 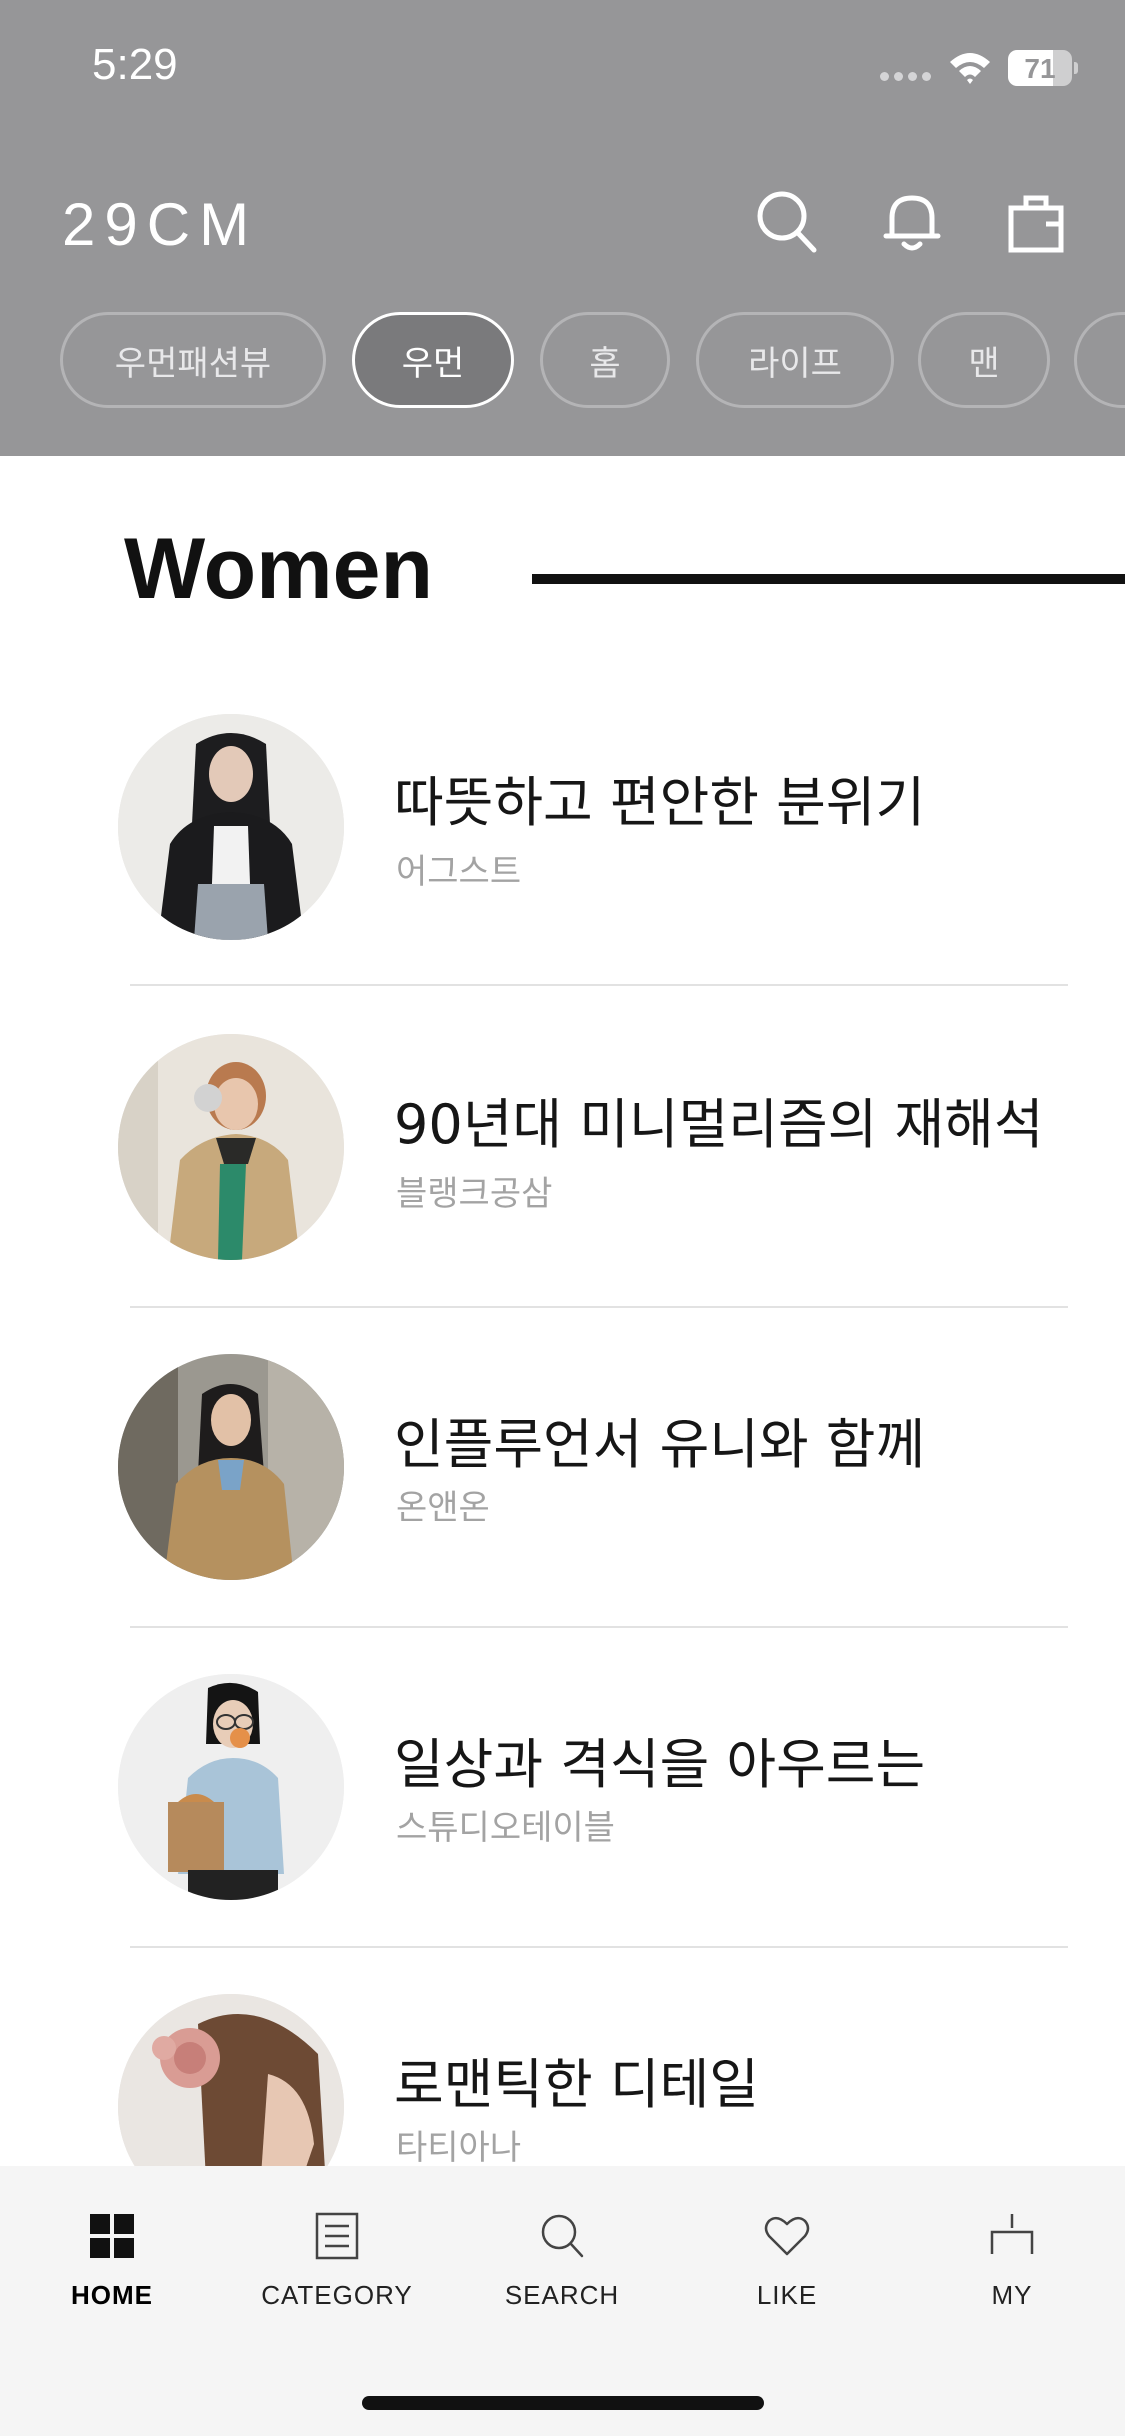 What do you see at coordinates (337, 2266) in the screenshot?
I see `nav-category: CATEGORY` at bounding box center [337, 2266].